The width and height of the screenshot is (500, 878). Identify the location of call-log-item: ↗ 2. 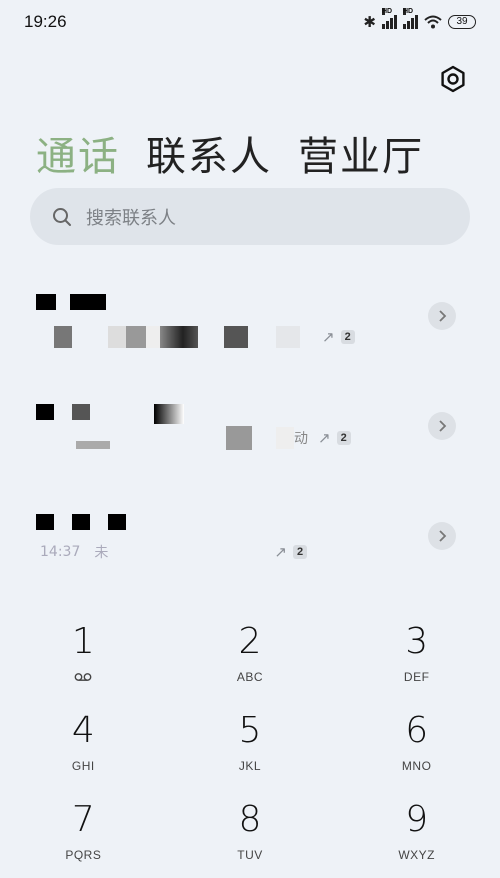
(250, 332).